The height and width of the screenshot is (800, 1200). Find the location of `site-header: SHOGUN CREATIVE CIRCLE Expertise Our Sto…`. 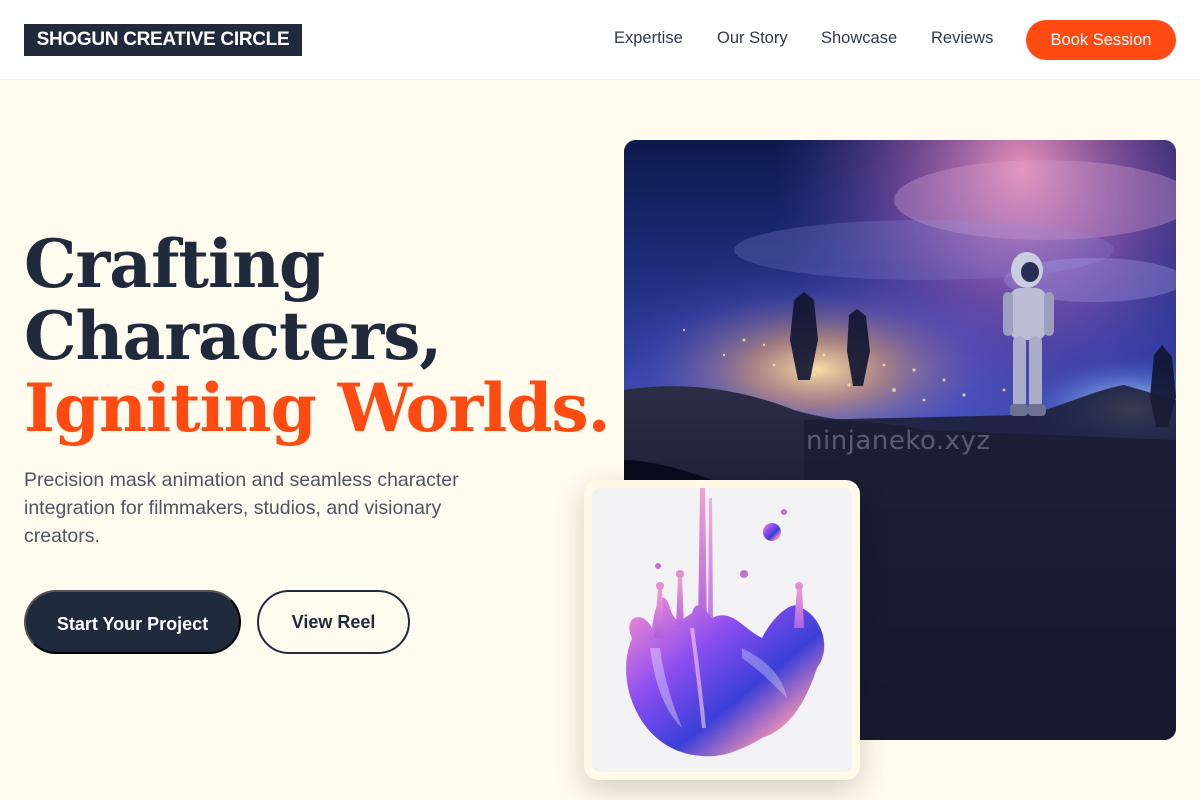

site-header: SHOGUN CREATIVE CIRCLE Expertise Our Sto… is located at coordinates (600, 40).